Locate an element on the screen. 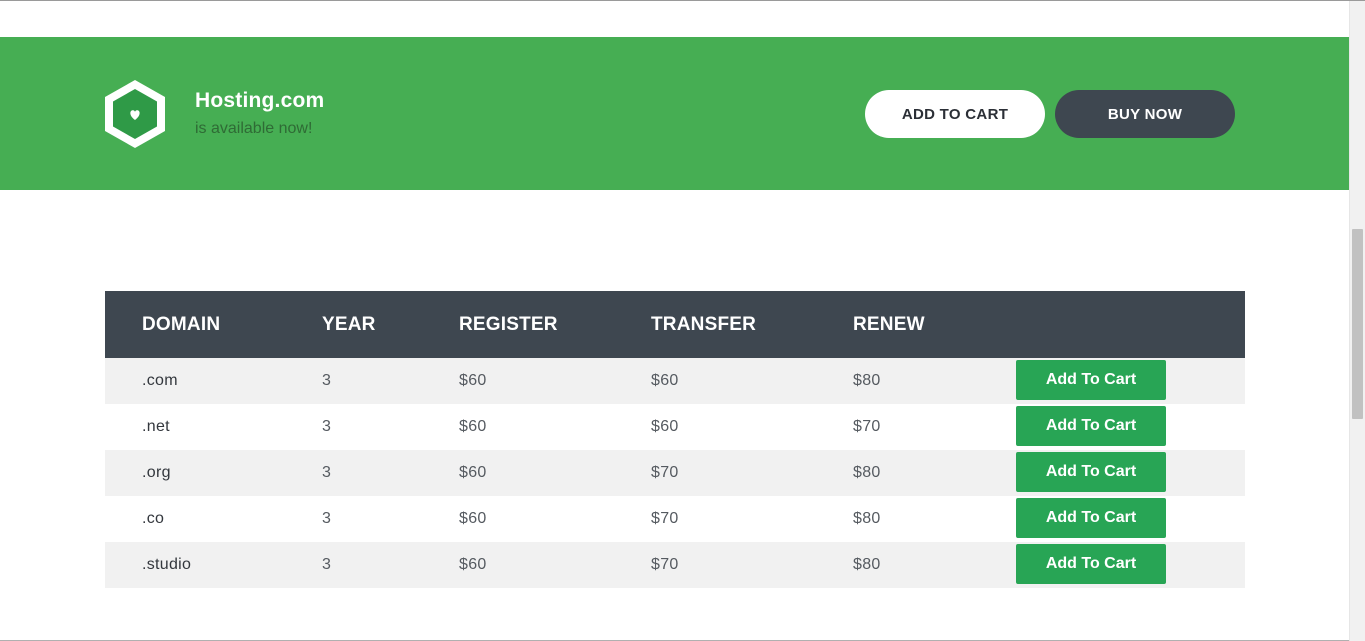 This screenshot has width=1365, height=641. header-register: REGISTER is located at coordinates (555, 324).